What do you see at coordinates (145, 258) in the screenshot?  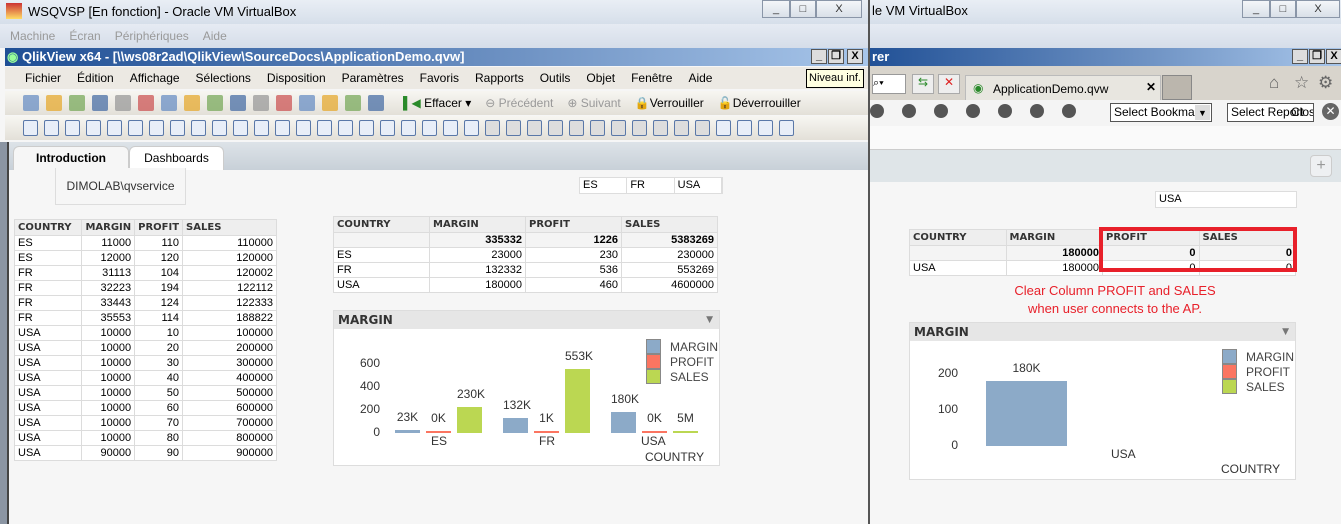 I see `table-row: ES 12000 120 120000` at bounding box center [145, 258].